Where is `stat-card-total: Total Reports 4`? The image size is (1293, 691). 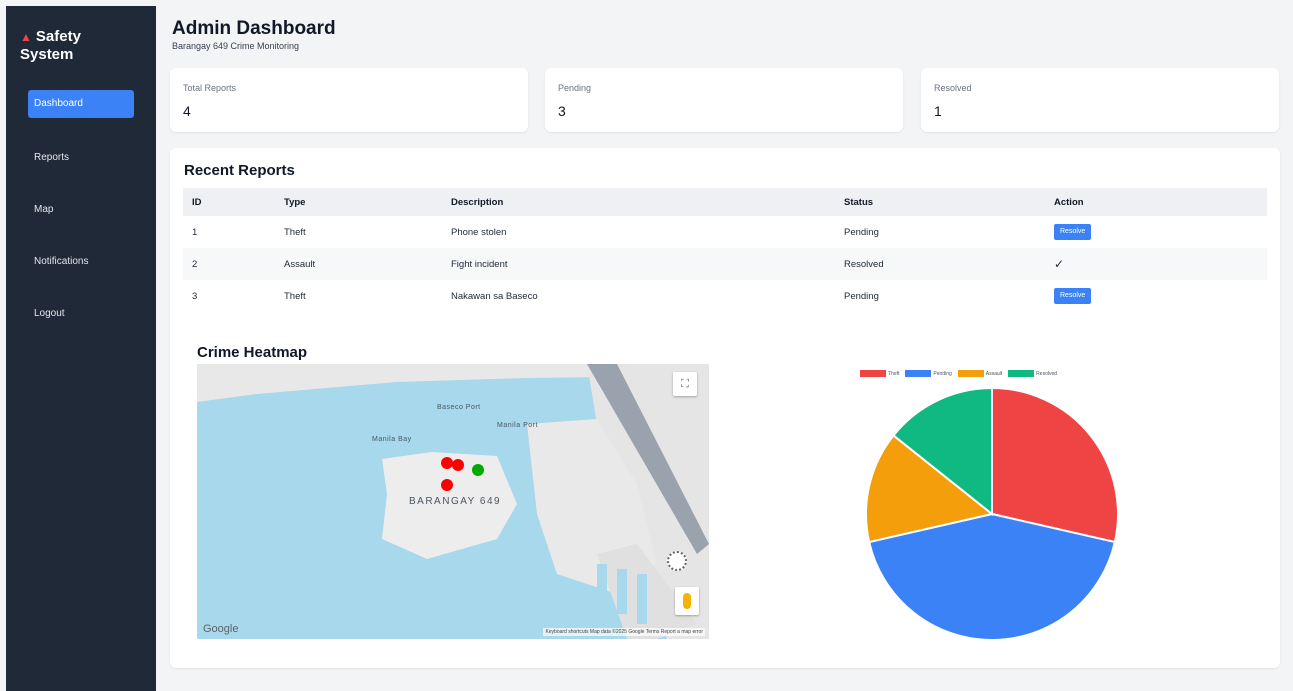
stat-card-total: Total Reports 4 is located at coordinates (349, 100).